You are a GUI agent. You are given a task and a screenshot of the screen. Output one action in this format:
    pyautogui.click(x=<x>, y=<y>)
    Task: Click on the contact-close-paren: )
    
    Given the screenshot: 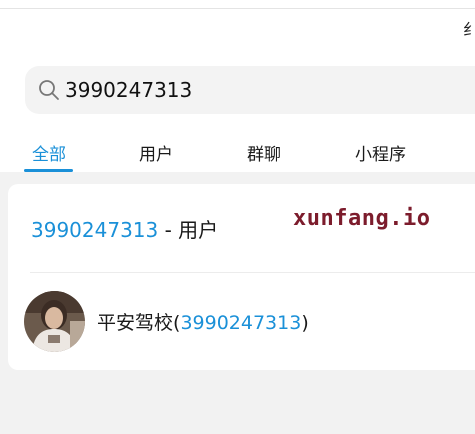 What is the action you would take?
    pyautogui.click(x=305, y=323)
    